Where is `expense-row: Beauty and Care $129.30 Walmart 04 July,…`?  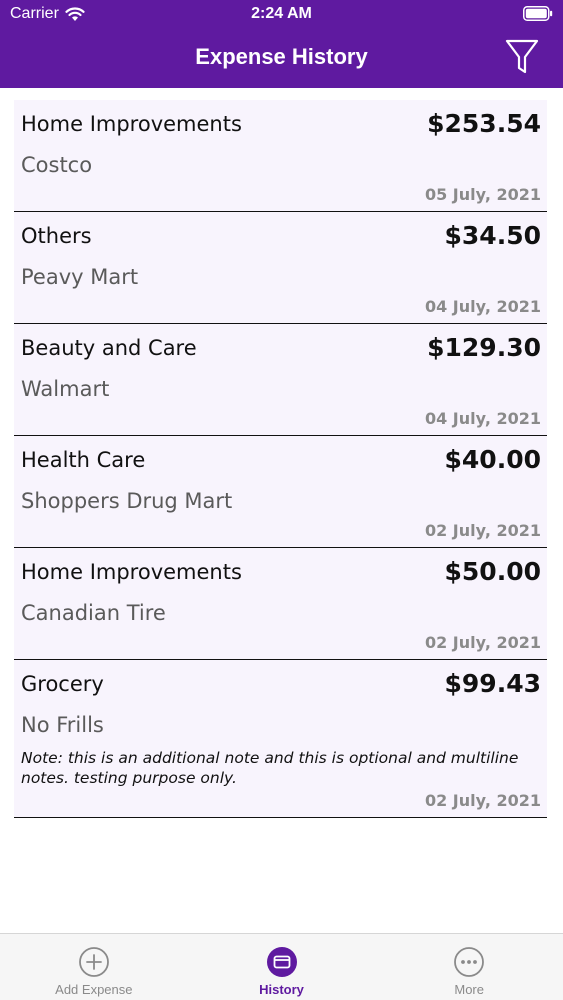 expense-row: Beauty and Care $129.30 Walmart 04 July,… is located at coordinates (280, 380).